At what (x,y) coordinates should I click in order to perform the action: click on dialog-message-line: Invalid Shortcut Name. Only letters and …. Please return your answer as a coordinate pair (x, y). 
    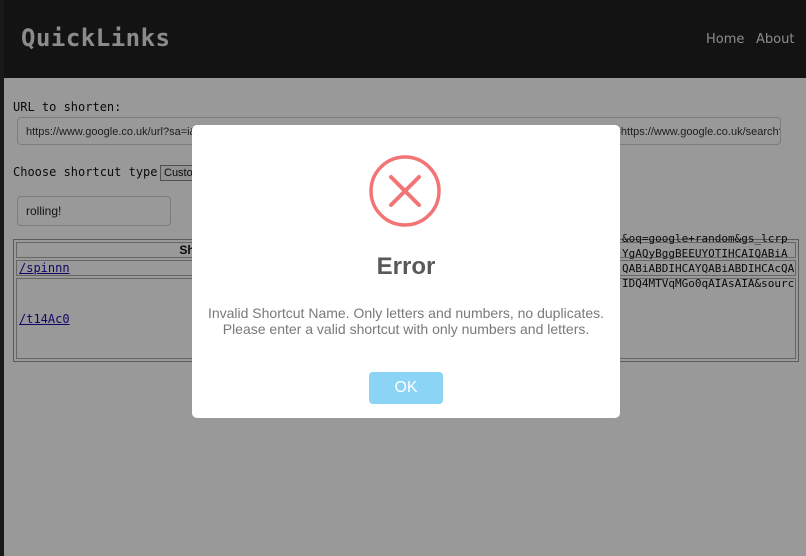
    Looking at the image, I should click on (406, 313).